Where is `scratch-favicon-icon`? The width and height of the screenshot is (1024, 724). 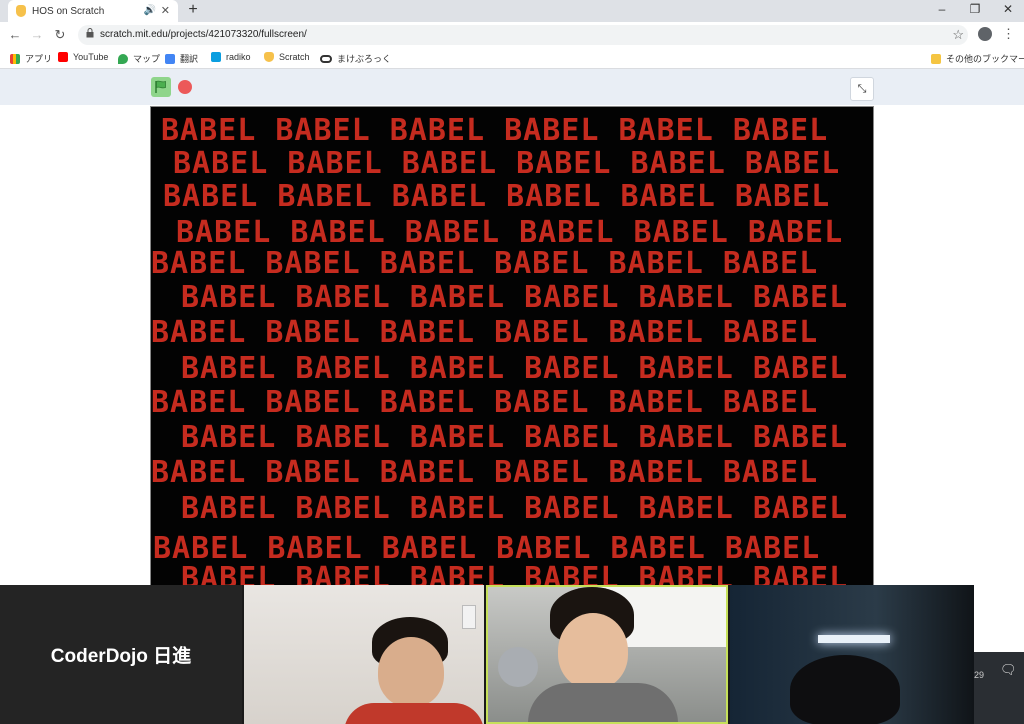 scratch-favicon-icon is located at coordinates (21, 11).